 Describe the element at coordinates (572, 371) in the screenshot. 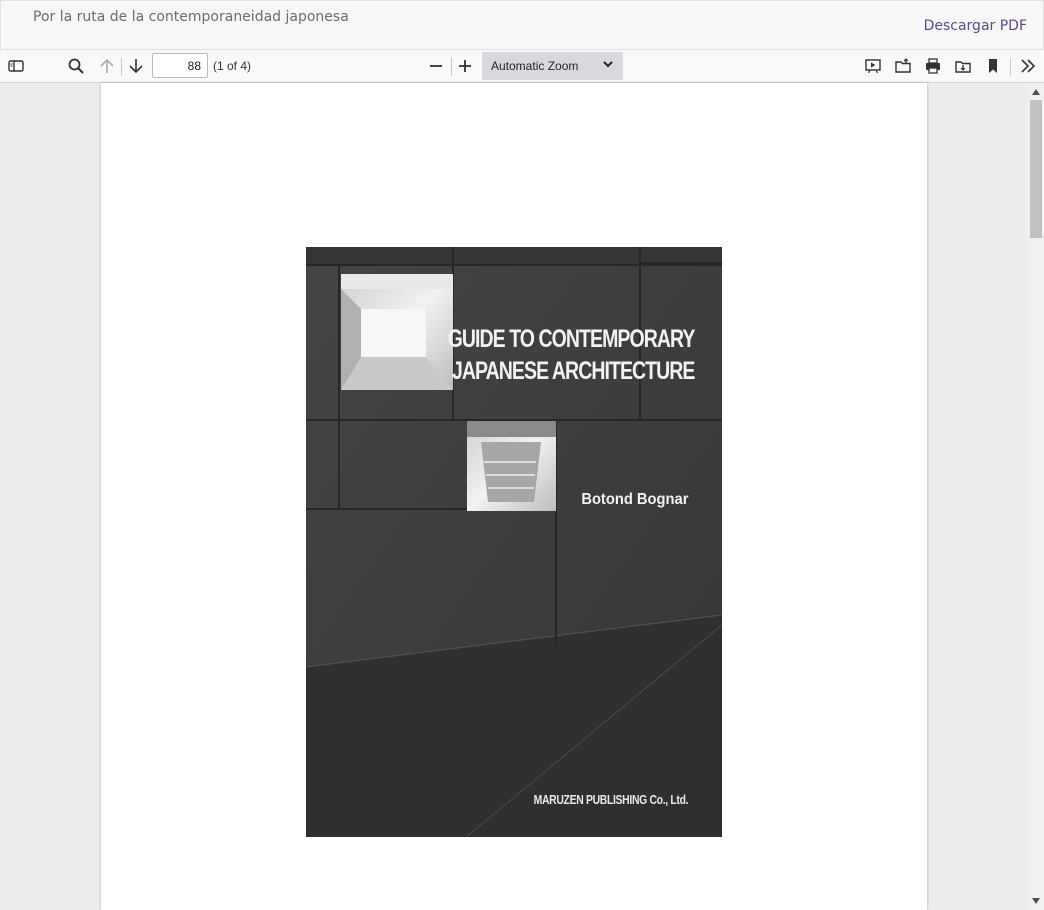

I see `cover-title-line-2: JAPANESE ARCHITECTURE` at that location.